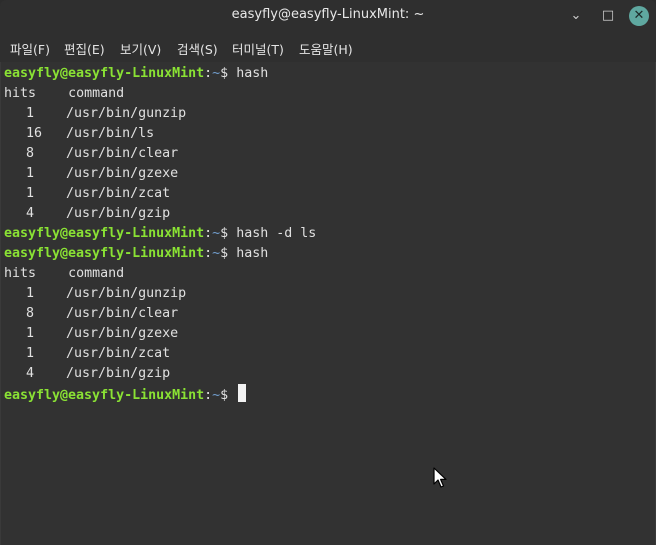 The height and width of the screenshot is (545, 656). What do you see at coordinates (276, 233) in the screenshot?
I see `command-text: hash -d ls` at bounding box center [276, 233].